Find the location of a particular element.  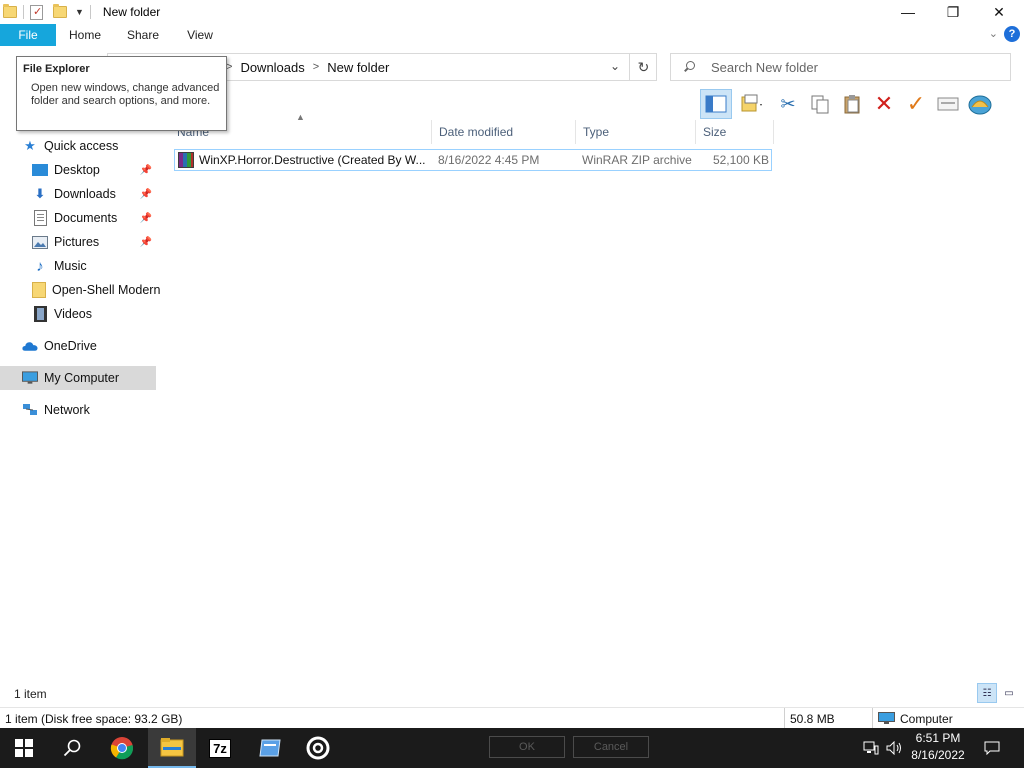

nav-item-pictures: Pictures 📌 is located at coordinates (94, 242).